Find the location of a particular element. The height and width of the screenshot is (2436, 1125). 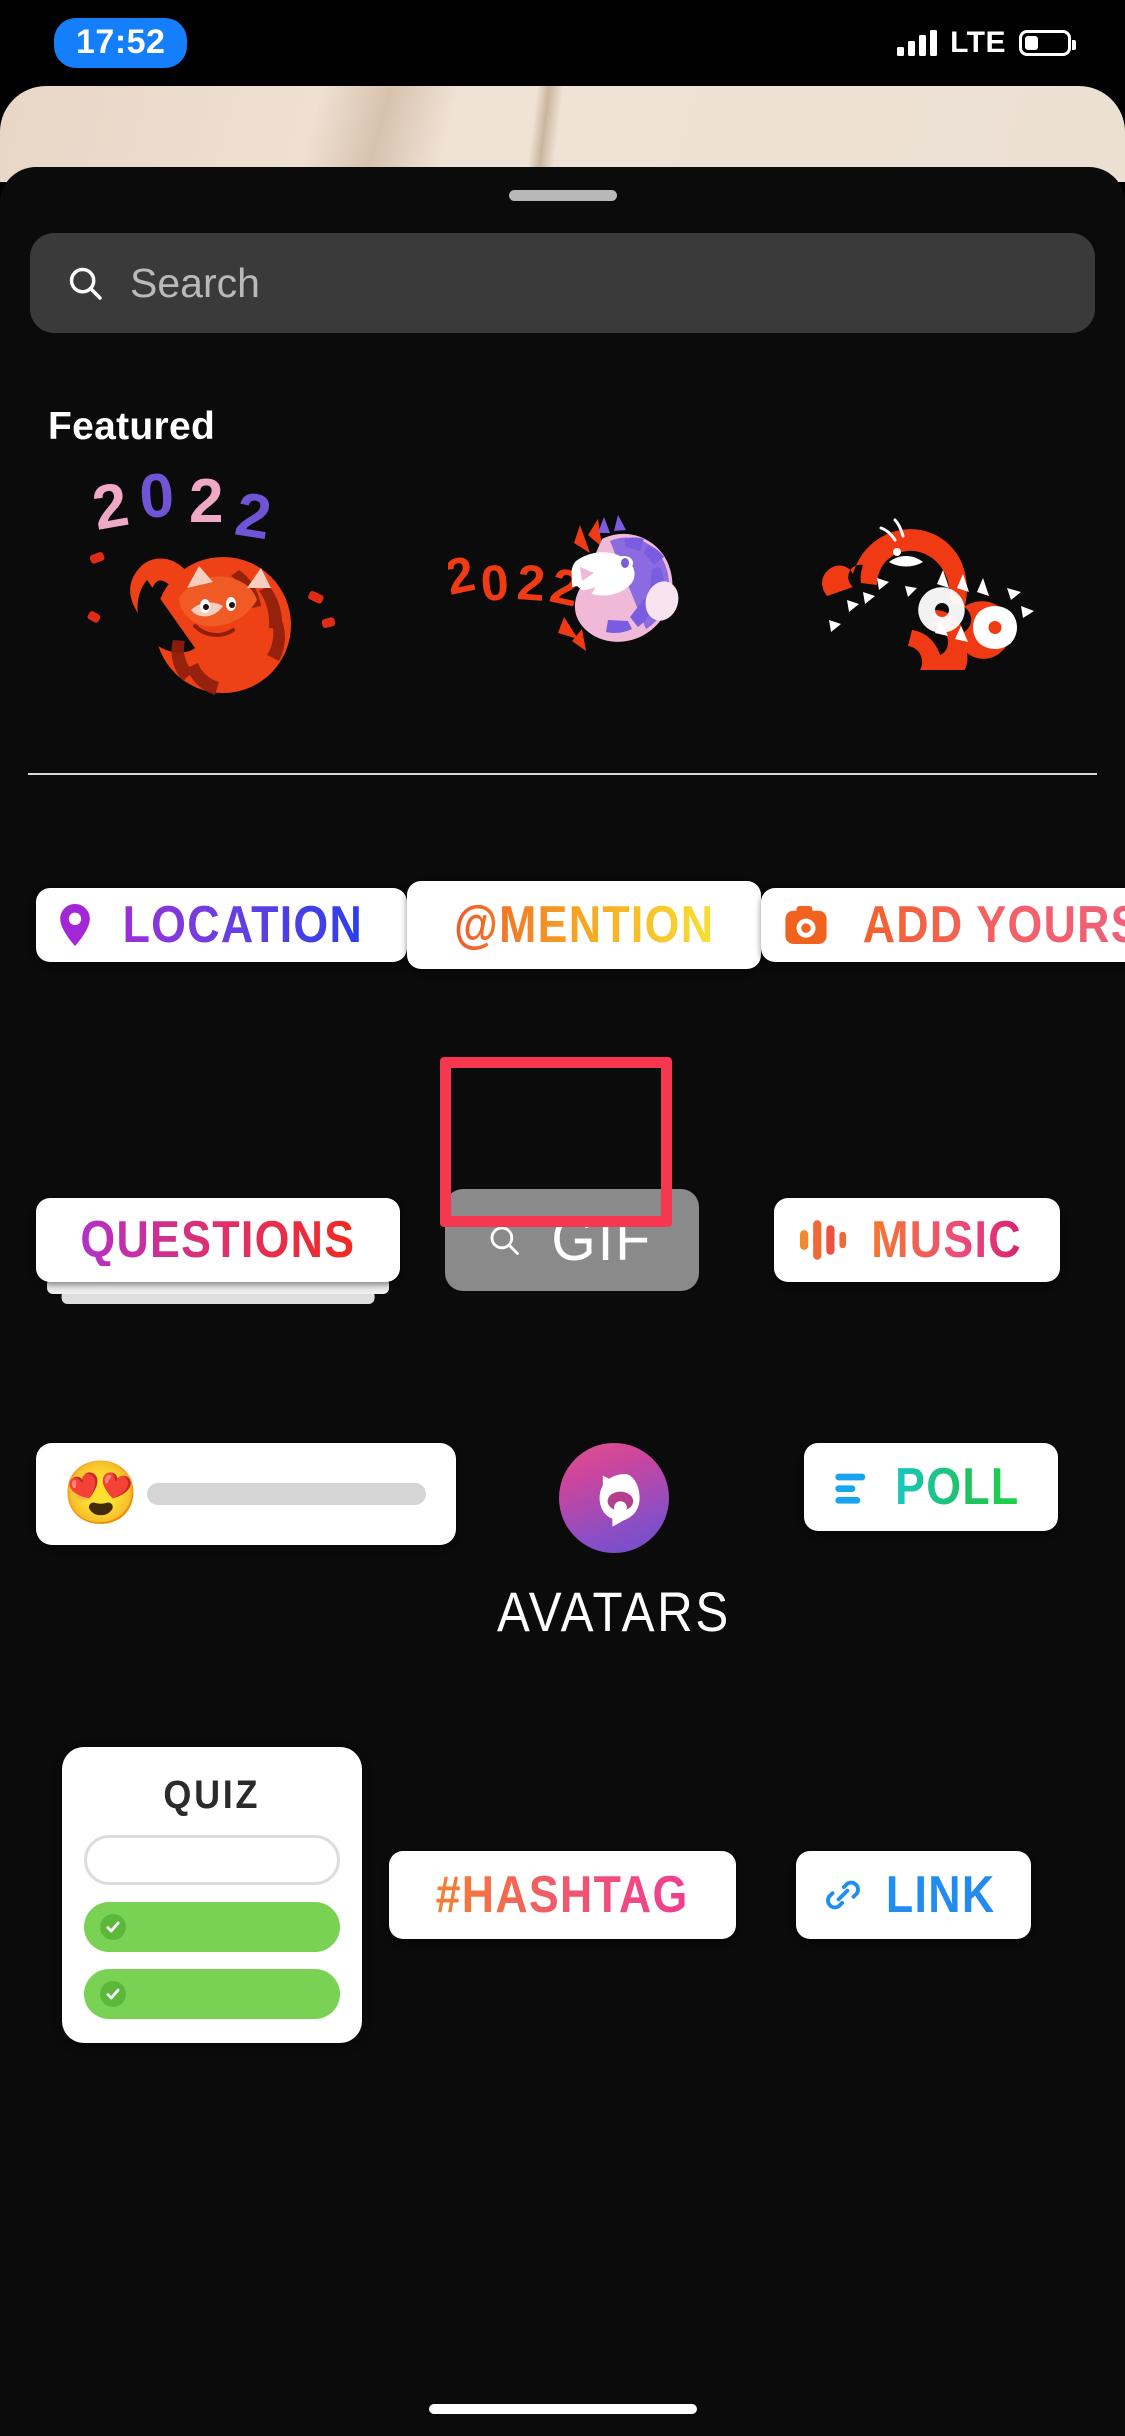

drag-handle-icon is located at coordinates (562, 195).